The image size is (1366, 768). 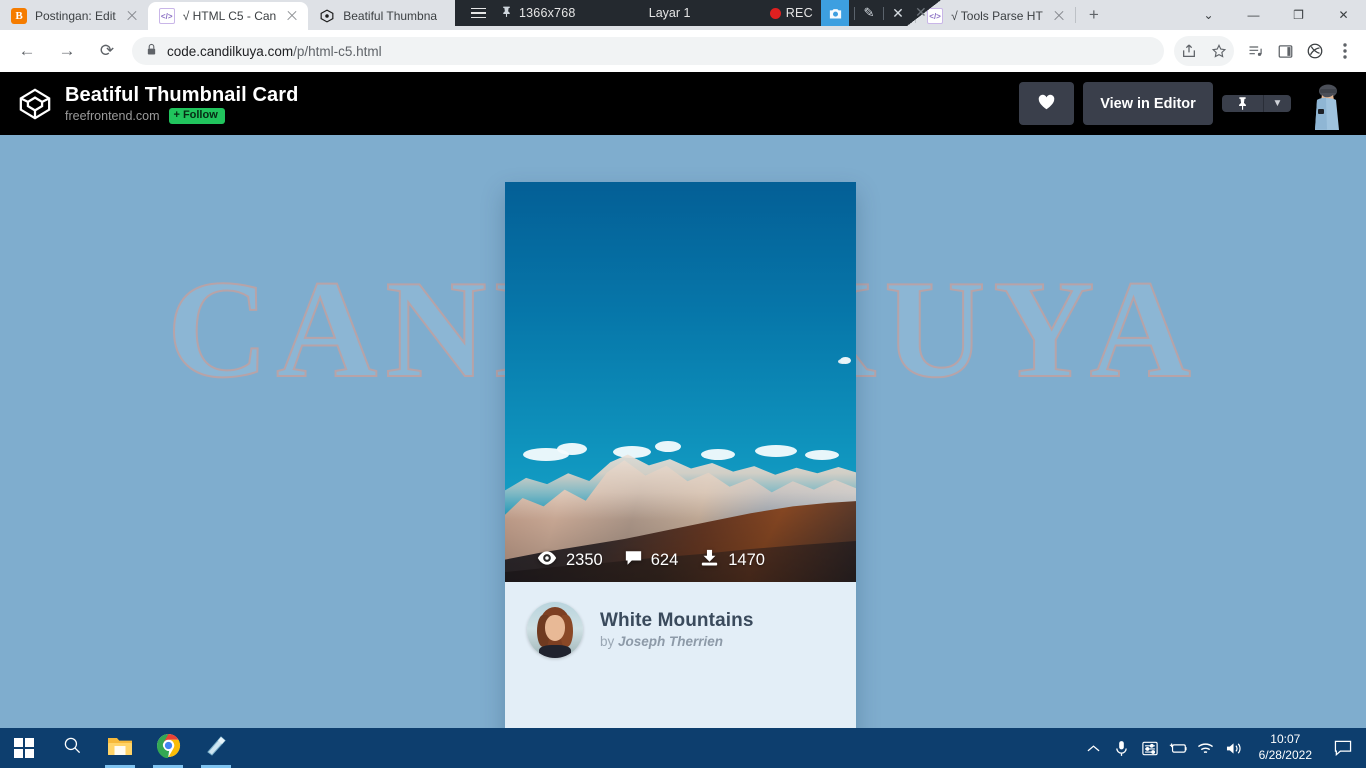 What do you see at coordinates (1298, 15) in the screenshot?
I see `maximize-button: ❐` at bounding box center [1298, 15].